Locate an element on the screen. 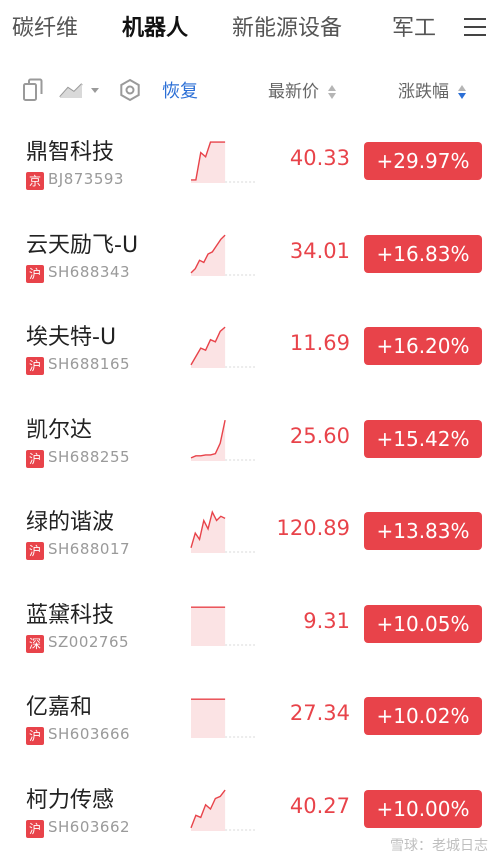 This screenshot has width=500, height=863. latest-price: 34.01 is located at coordinates (319, 250).